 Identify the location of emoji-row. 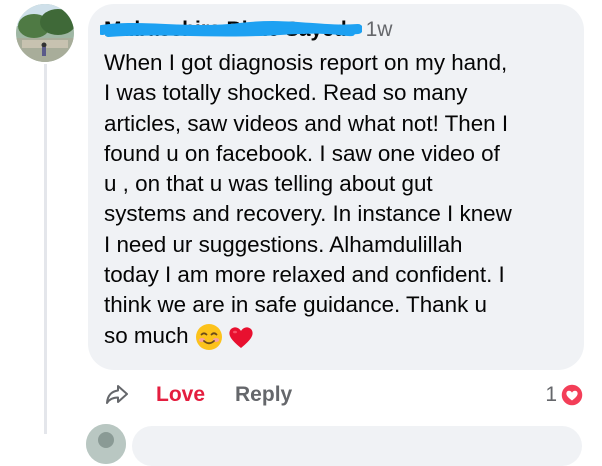
(225, 337).